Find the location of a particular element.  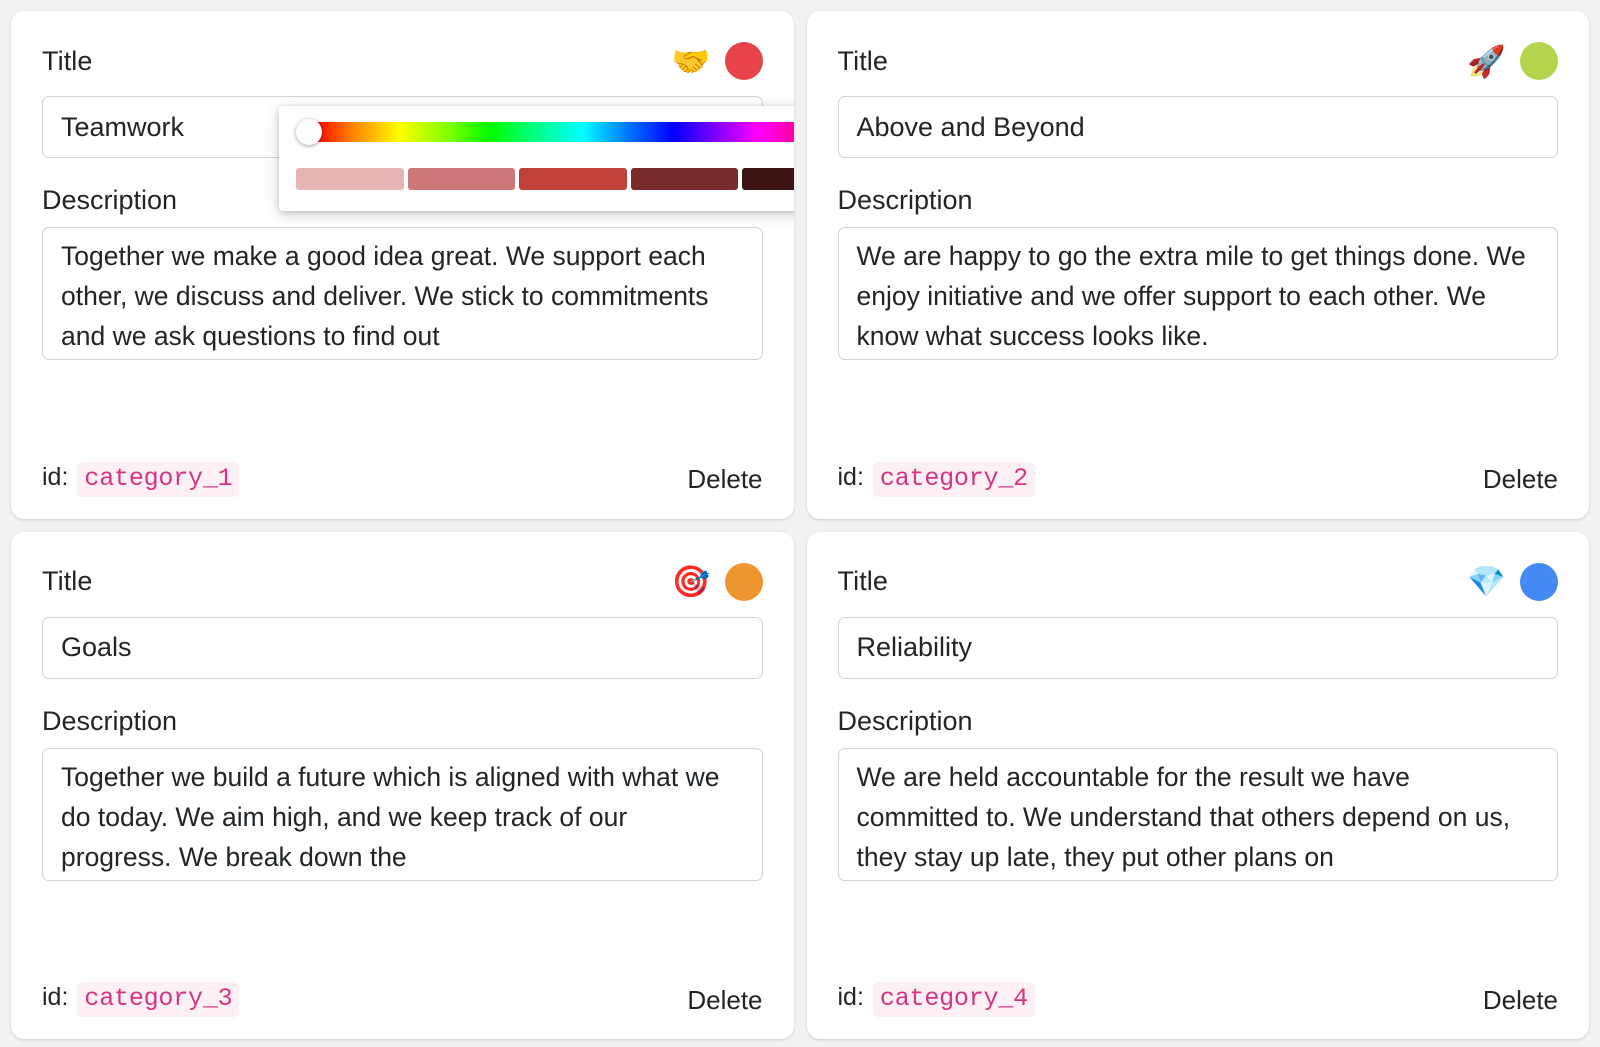

hue-slider is located at coordinates (545, 132).